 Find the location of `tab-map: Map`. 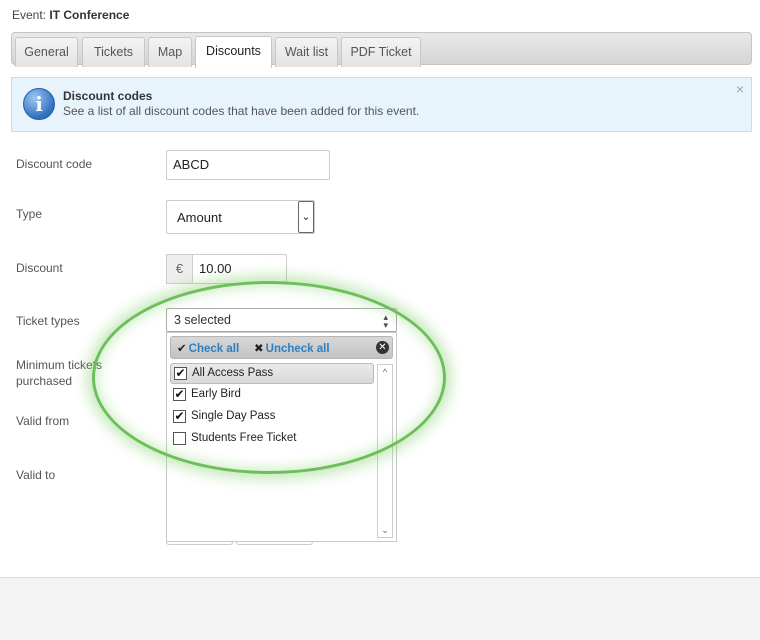

tab-map: Map is located at coordinates (170, 52).